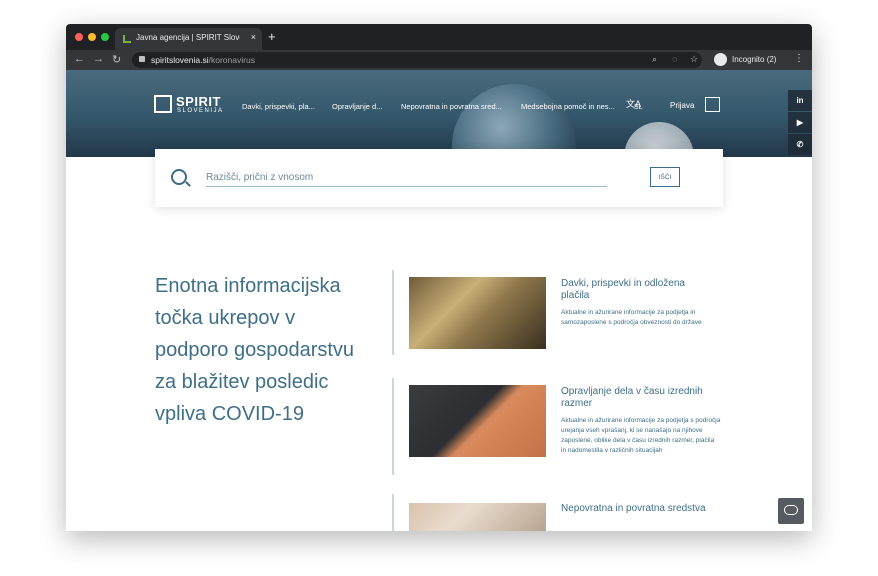  I want to click on tab-close-icon: ×, so click(253, 37).